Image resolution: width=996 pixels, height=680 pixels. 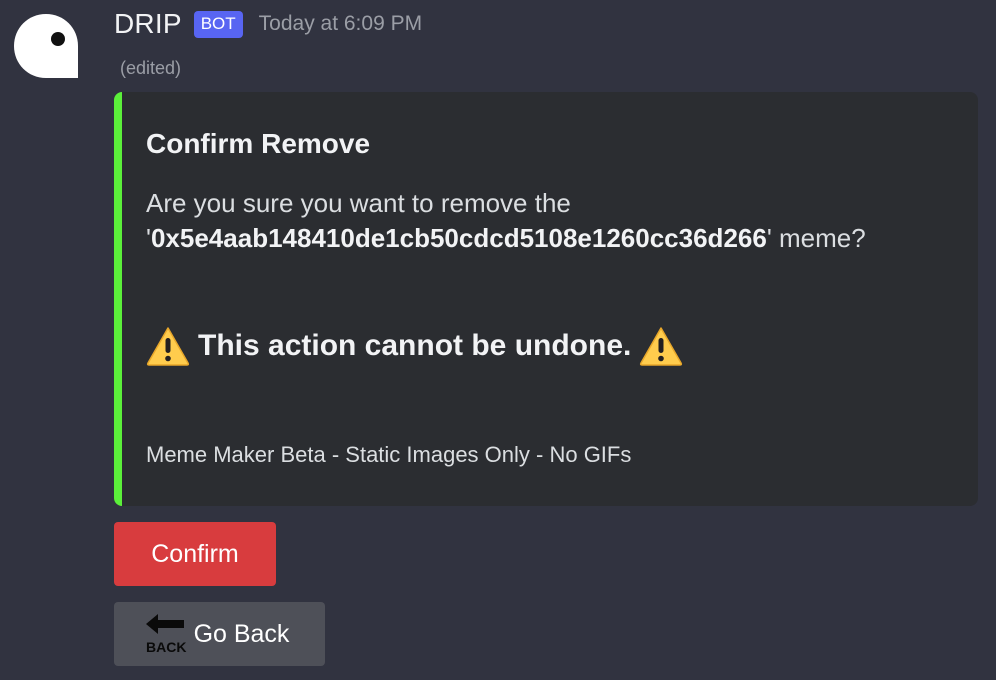 I want to click on embed-accent-bar, so click(x=118, y=299).